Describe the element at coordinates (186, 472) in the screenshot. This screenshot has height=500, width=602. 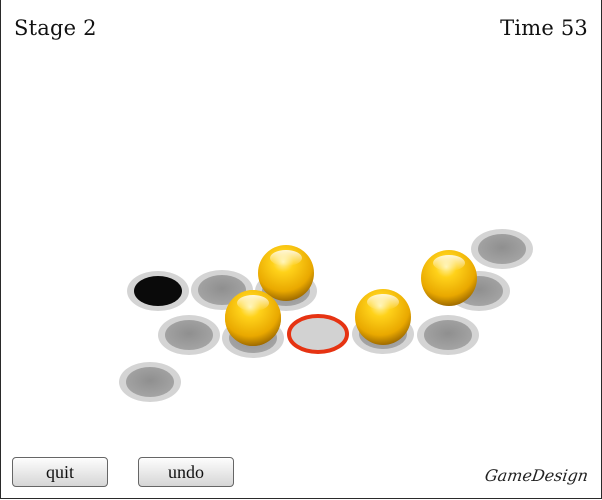
I see `undo-button: undo` at that location.